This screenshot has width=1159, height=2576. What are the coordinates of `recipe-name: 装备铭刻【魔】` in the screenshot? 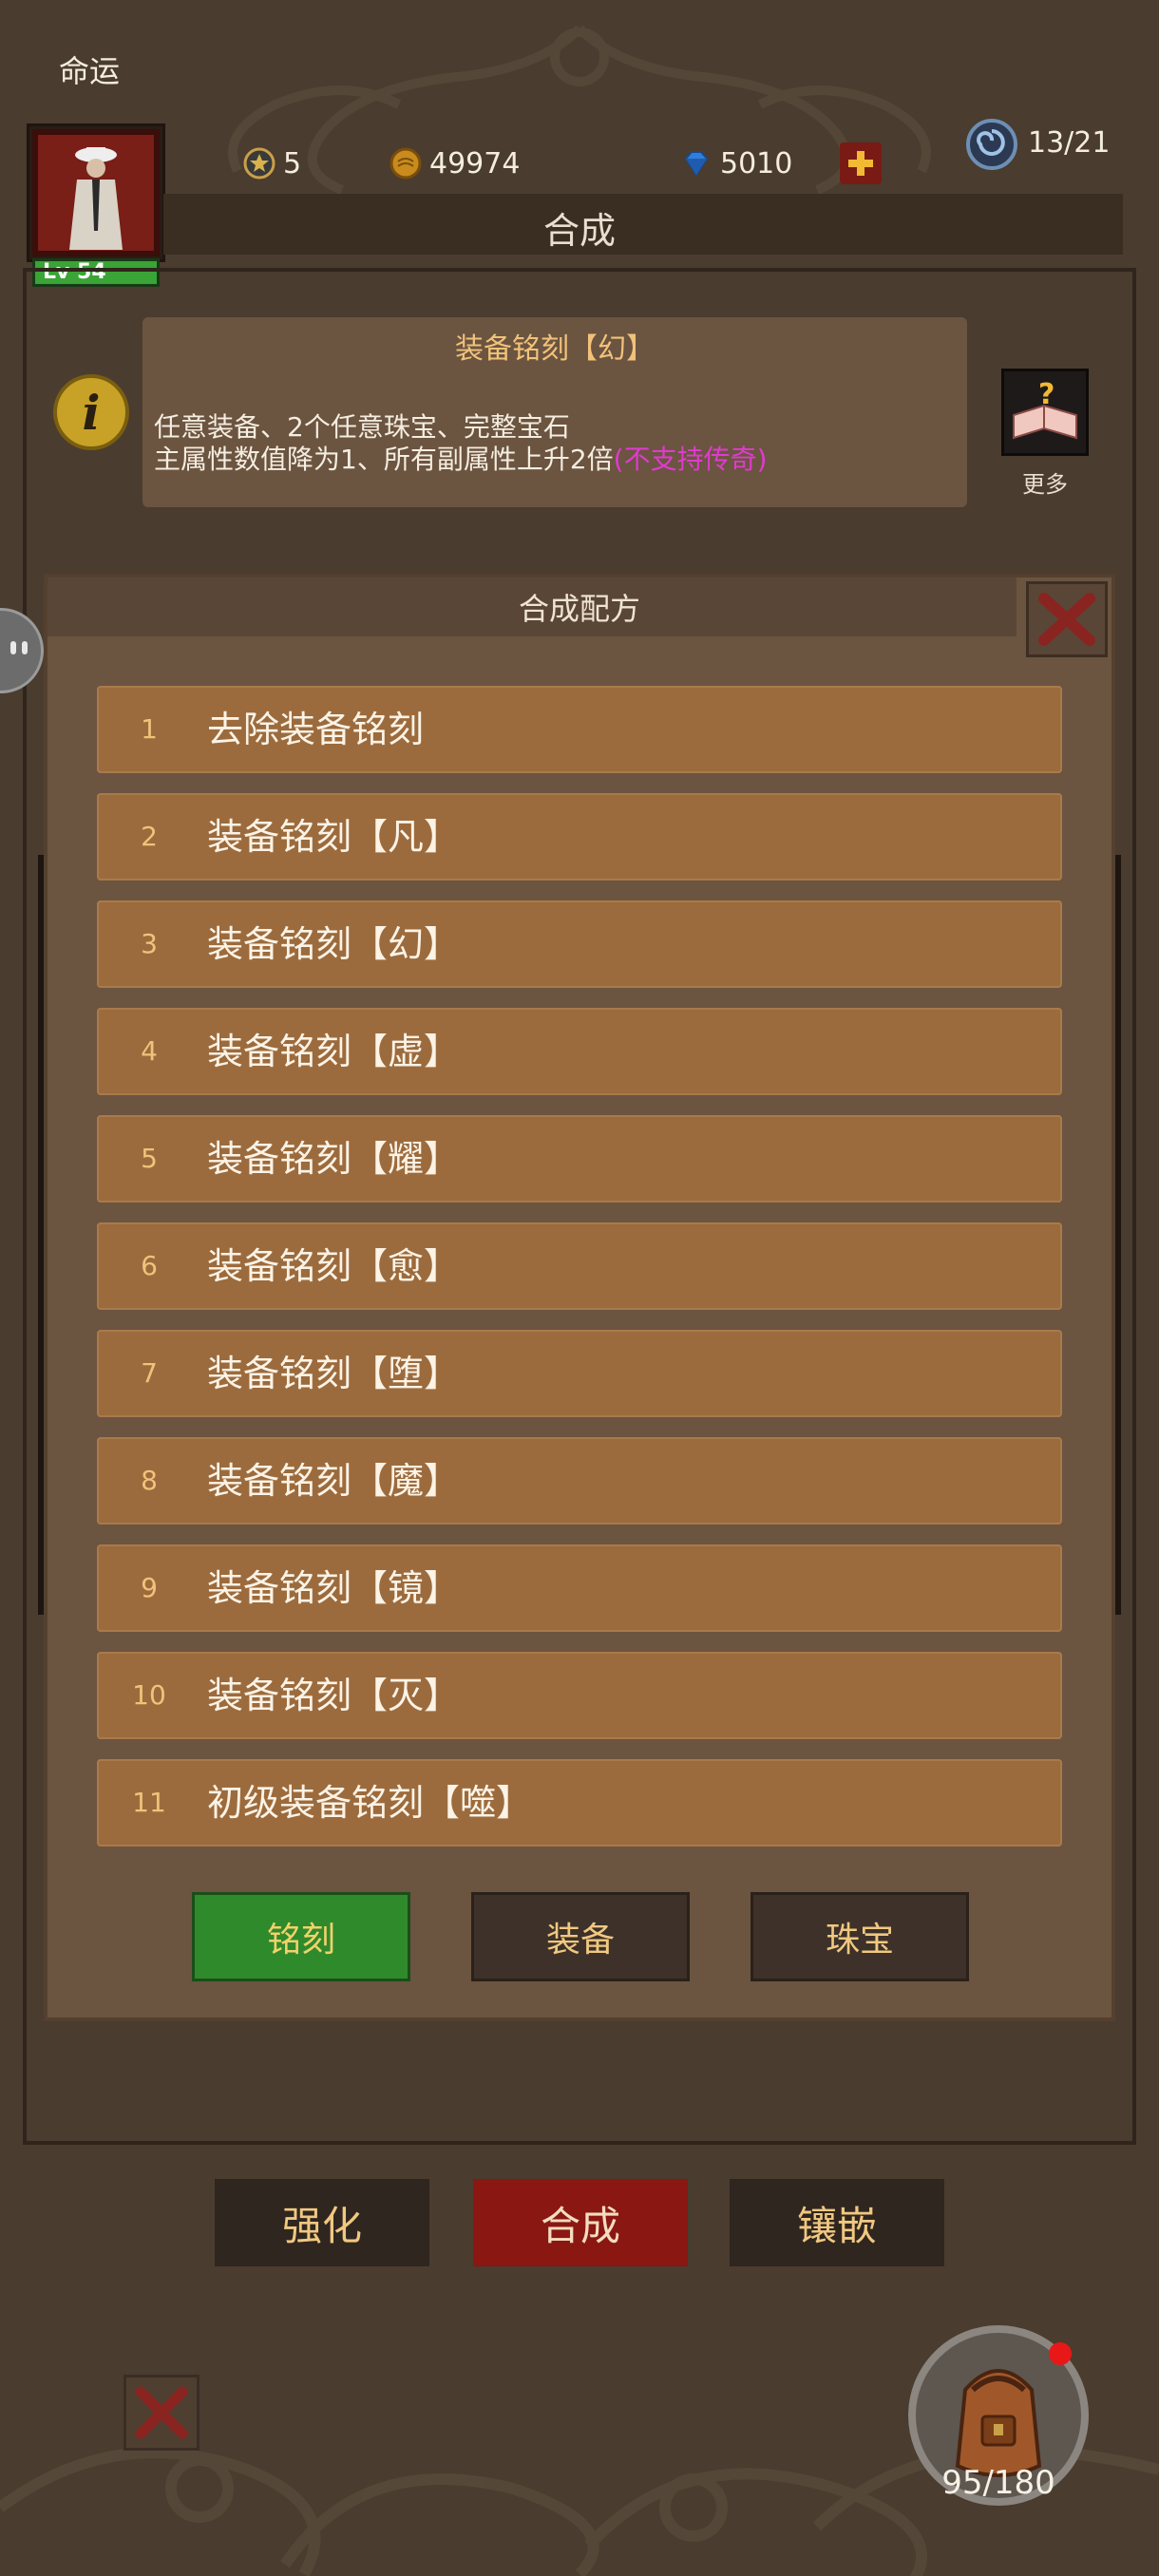 It's located at (334, 1481).